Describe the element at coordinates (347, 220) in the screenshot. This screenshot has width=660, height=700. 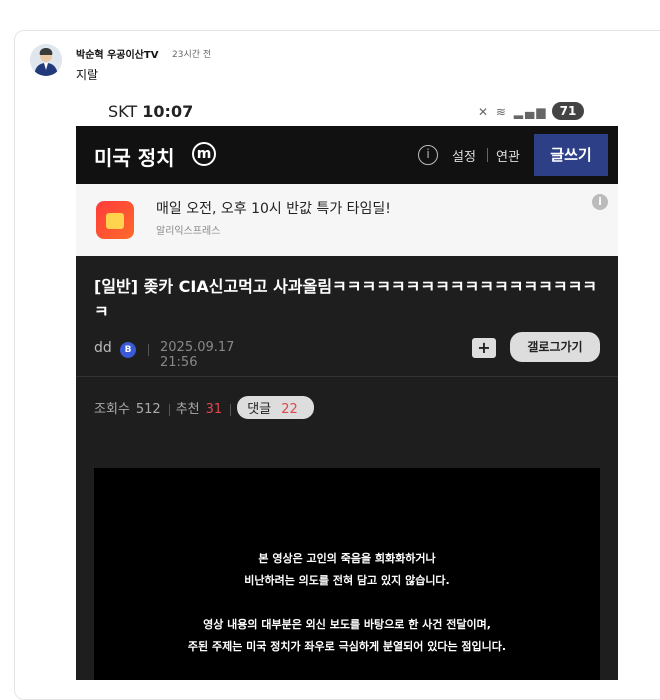
I see `ad-banner: 매일 오전, 오후 10시 반값 특가 타임딜! 알리익스프레스 i` at that location.